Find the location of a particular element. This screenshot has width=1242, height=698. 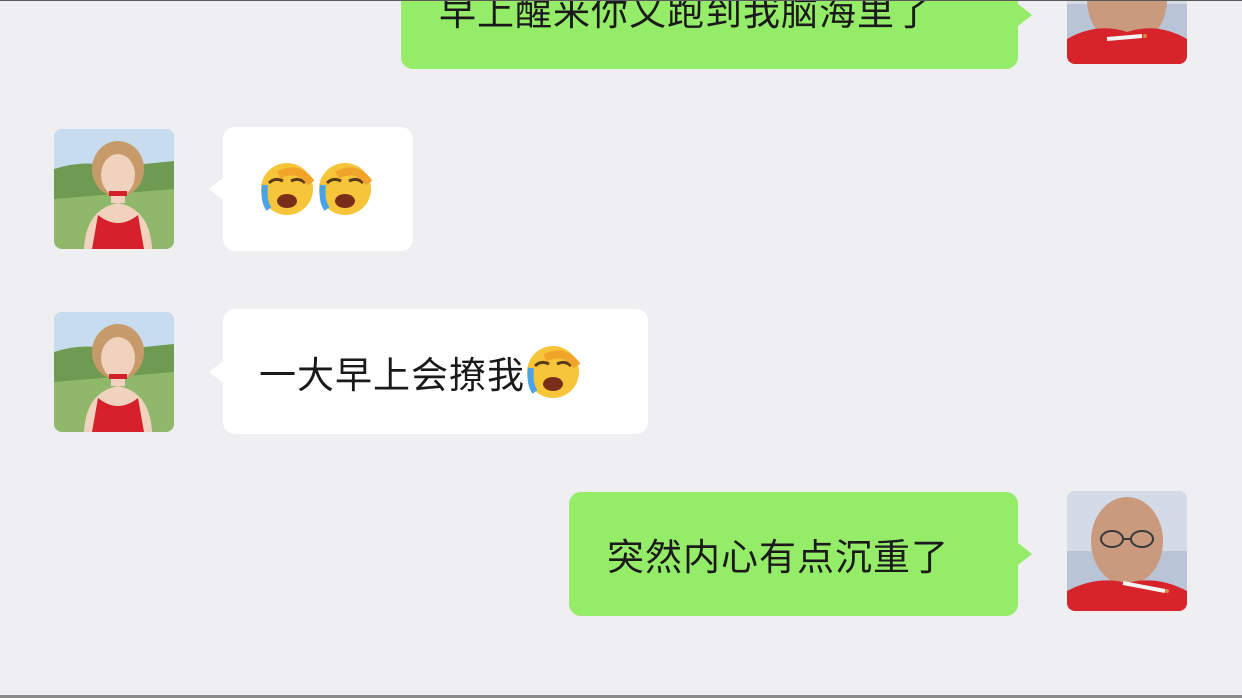

message-text: 一大早上会撩我 is located at coordinates (392, 375).